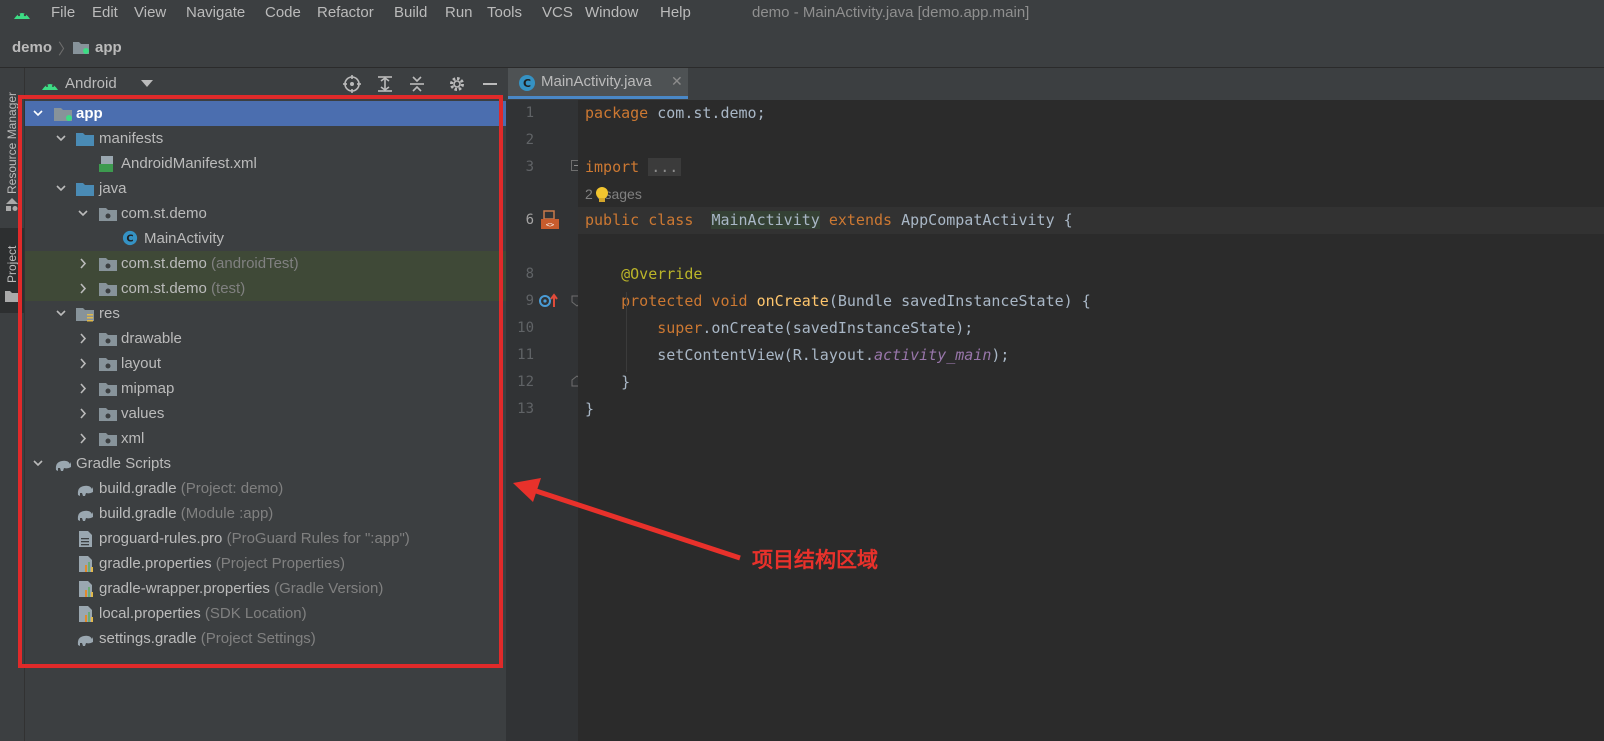 Image resolution: width=1604 pixels, height=741 pixels. I want to click on annotation-arrow-icon, so click(627, 519).